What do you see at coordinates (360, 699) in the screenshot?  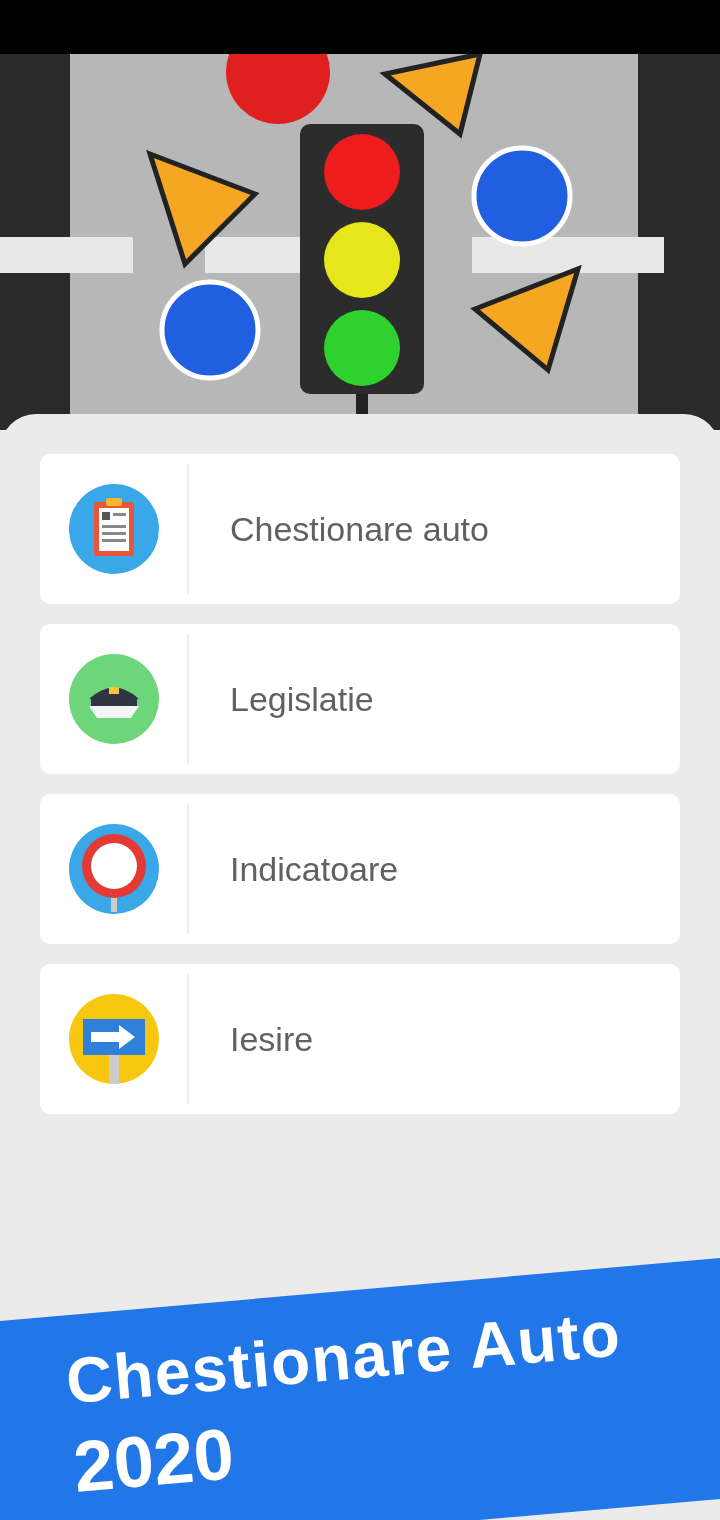 I see `menu-item: Legislatie` at bounding box center [360, 699].